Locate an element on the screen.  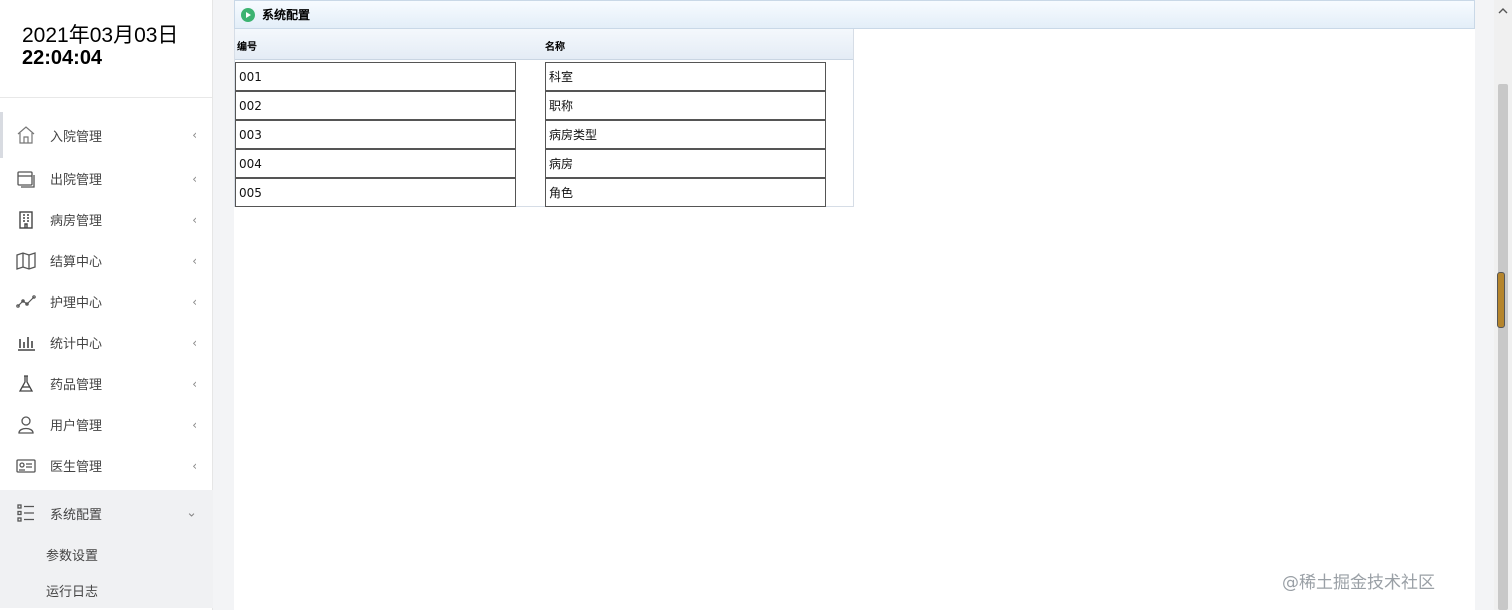
sidebar-item-label: 医生管理 is located at coordinates (76, 467).